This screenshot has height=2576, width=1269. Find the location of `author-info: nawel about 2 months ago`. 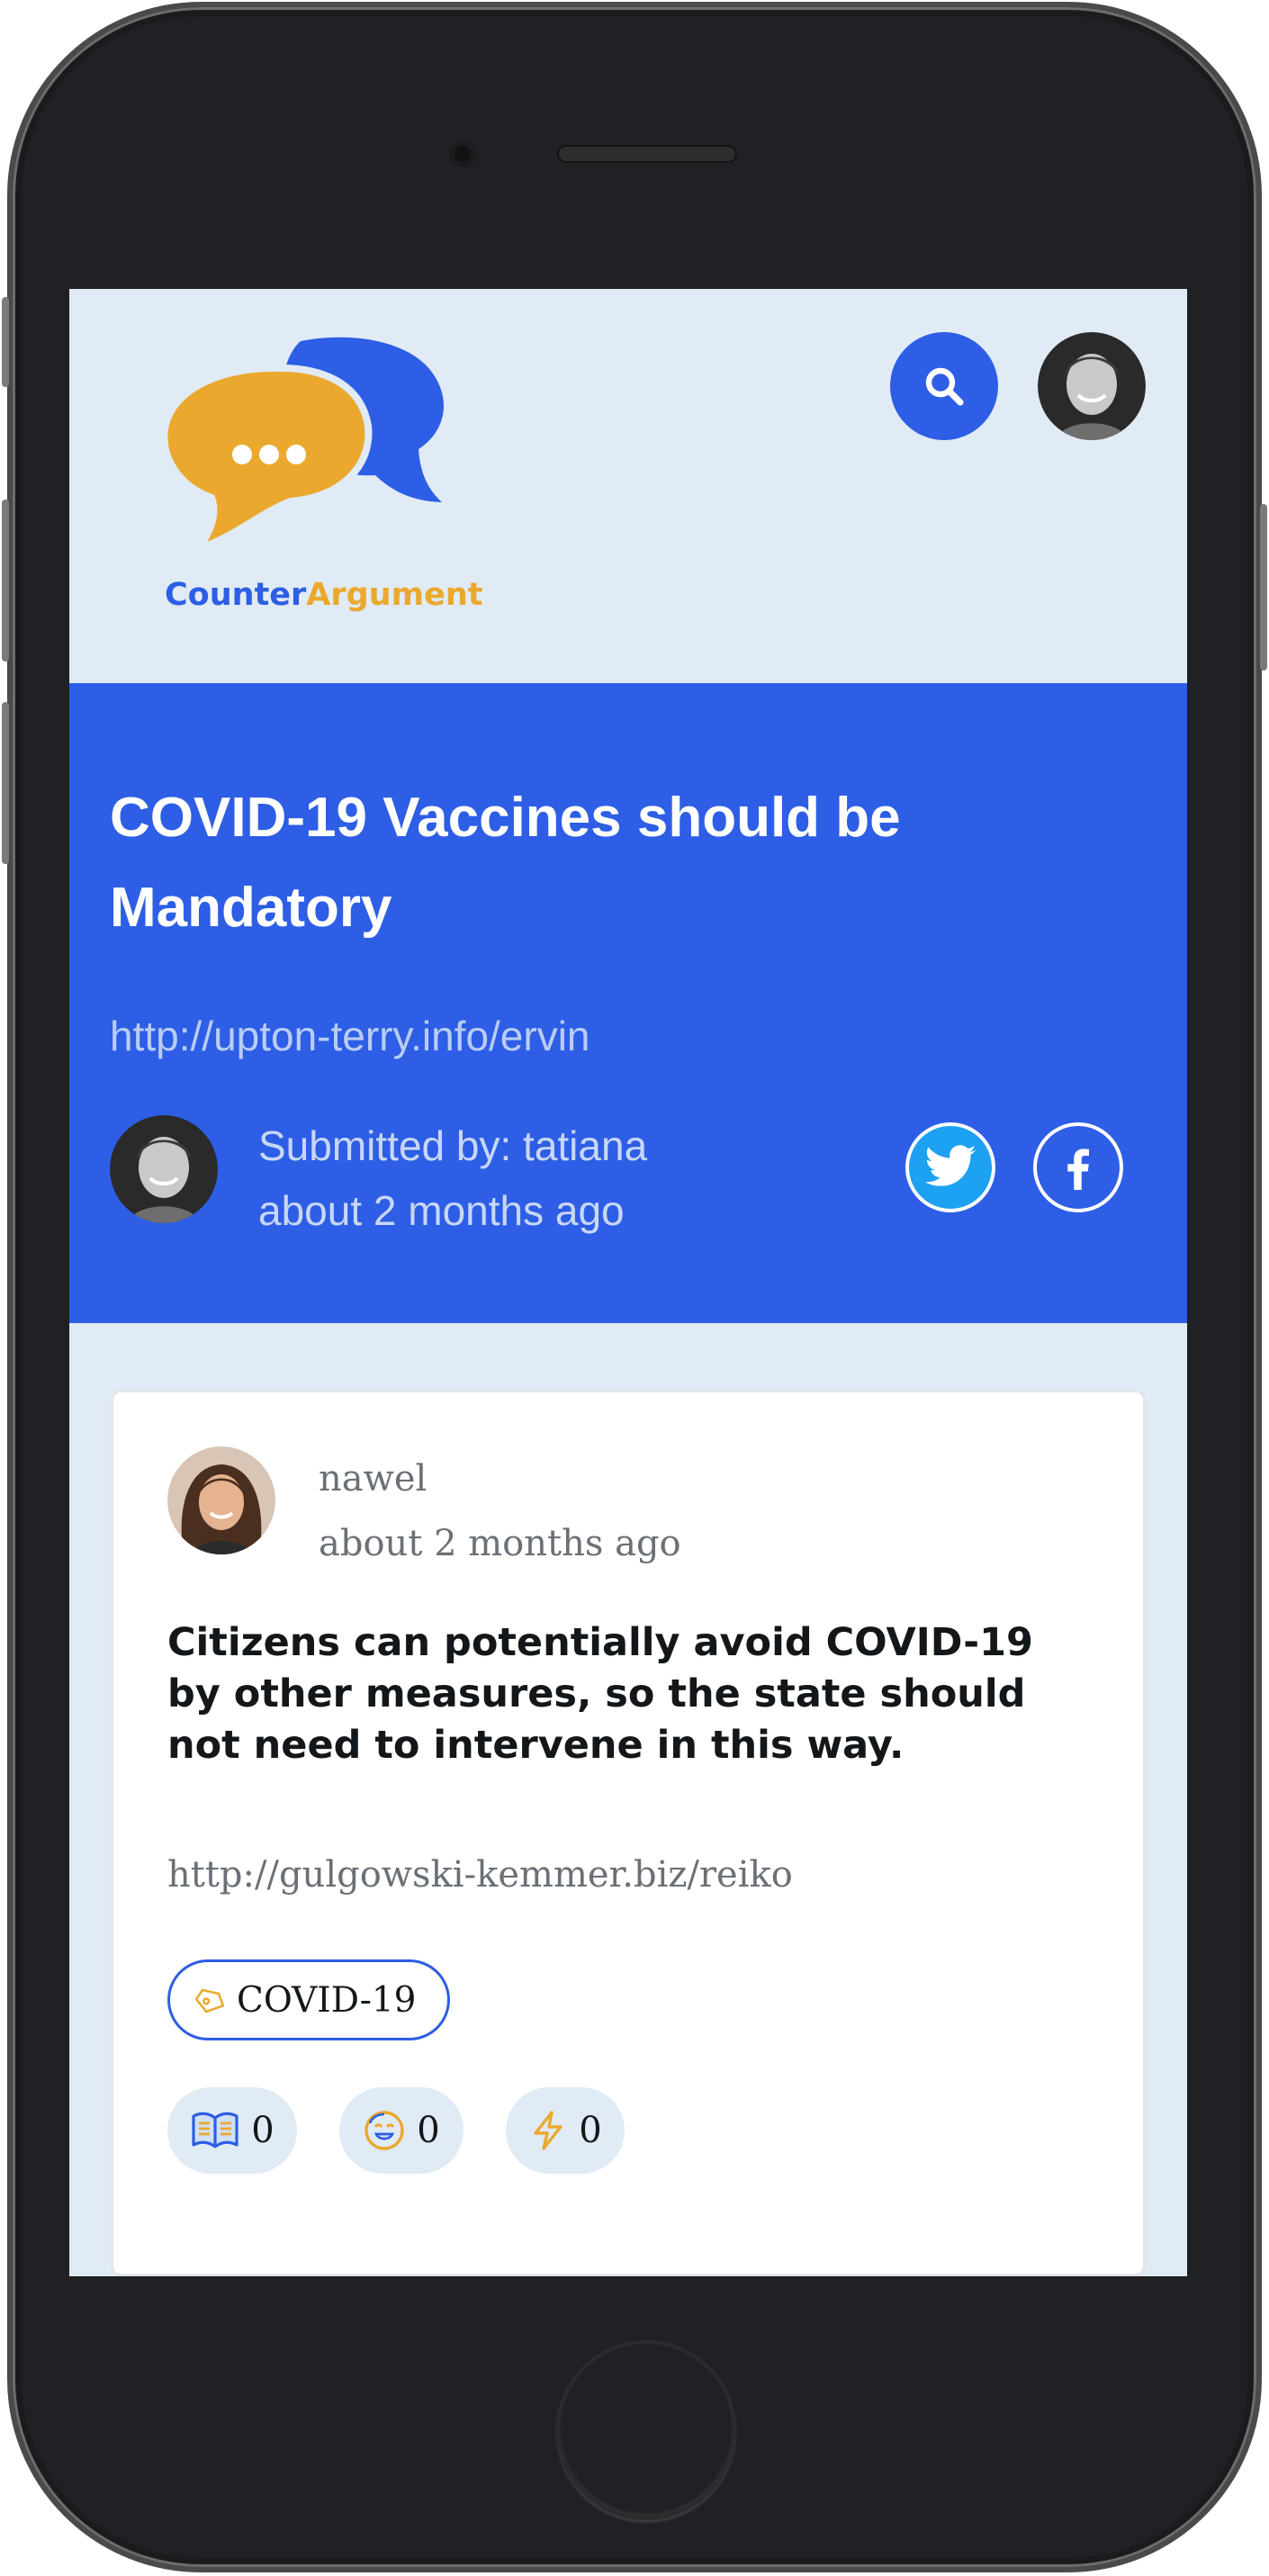

author-info: nawel about 2 months ago is located at coordinates (500, 1511).